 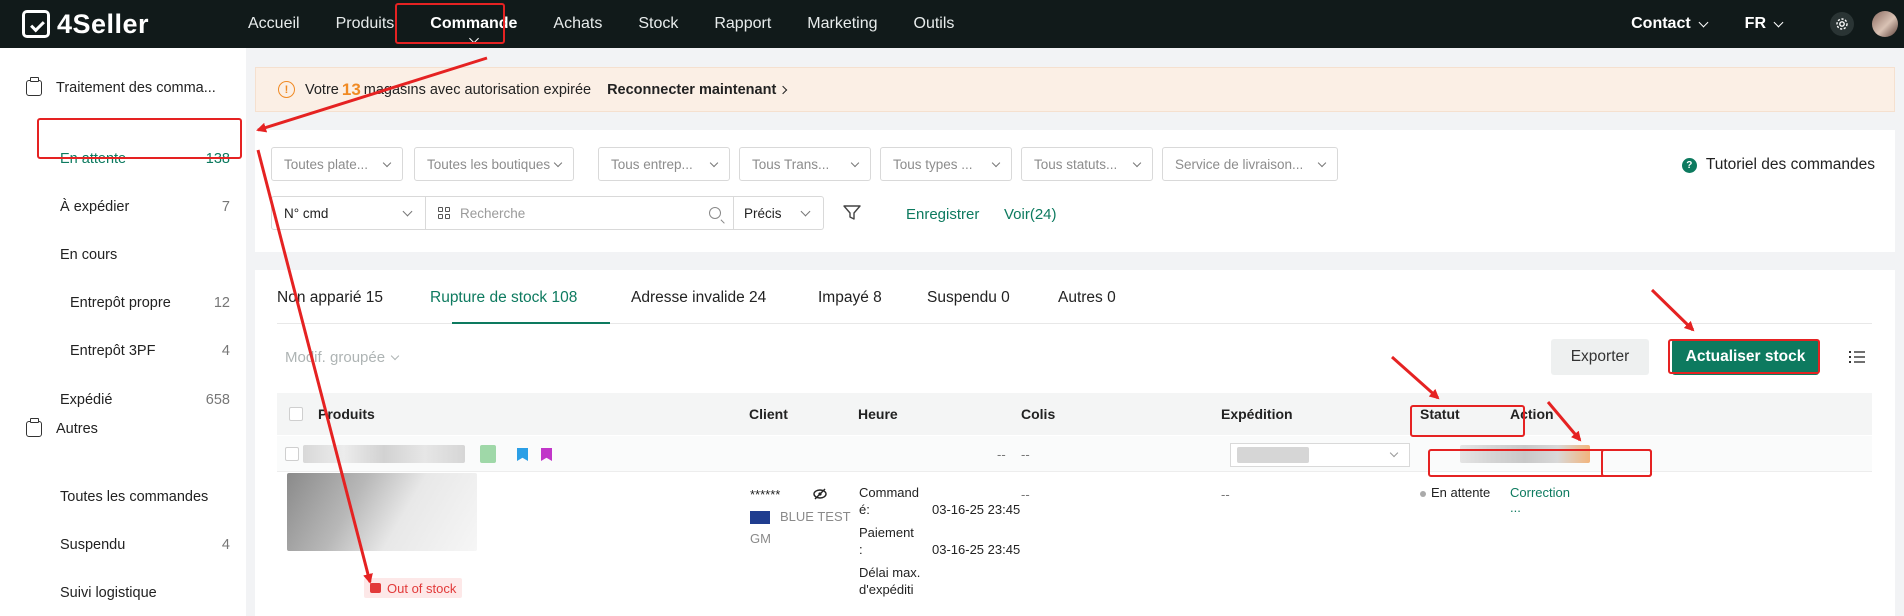 I want to click on help-icon: ?, so click(x=1689, y=165).